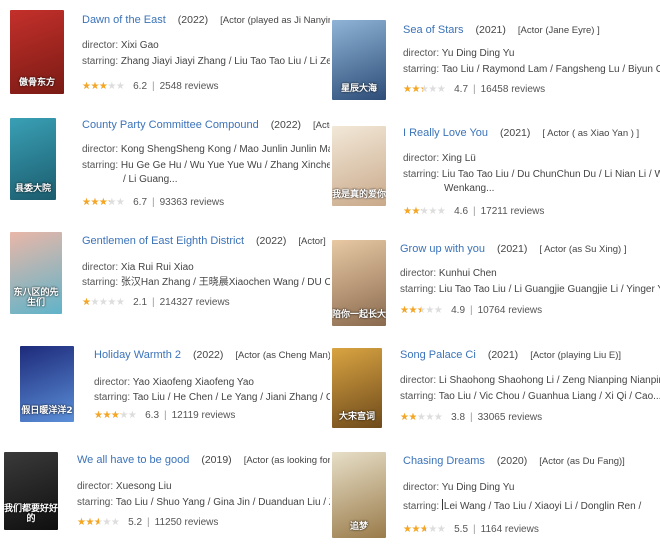 The image size is (660, 550). Describe the element at coordinates (152, 415) in the screenshot. I see `rating-score: 6.3` at that location.